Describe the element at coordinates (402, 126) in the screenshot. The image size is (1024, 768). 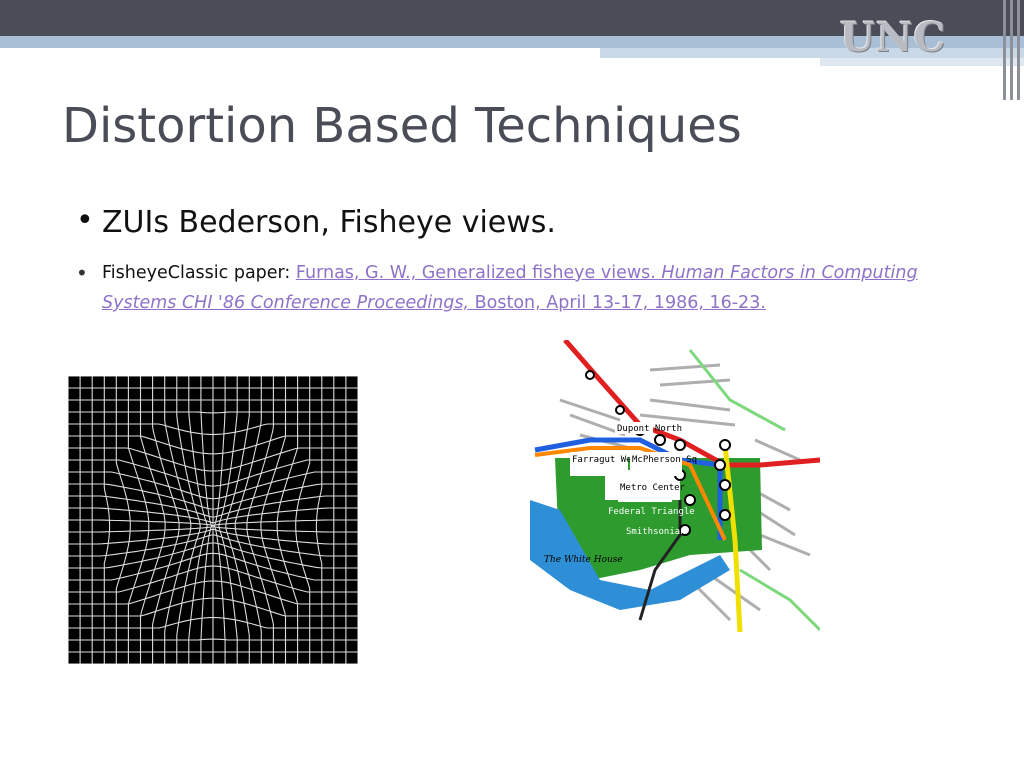
I see `slide-title: Distortion Based Techniques` at that location.